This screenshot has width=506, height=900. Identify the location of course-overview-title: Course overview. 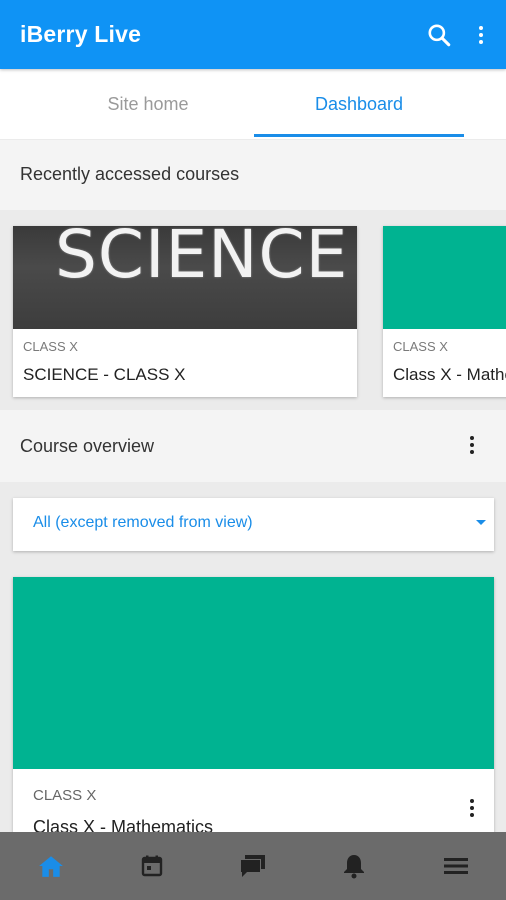
(87, 446).